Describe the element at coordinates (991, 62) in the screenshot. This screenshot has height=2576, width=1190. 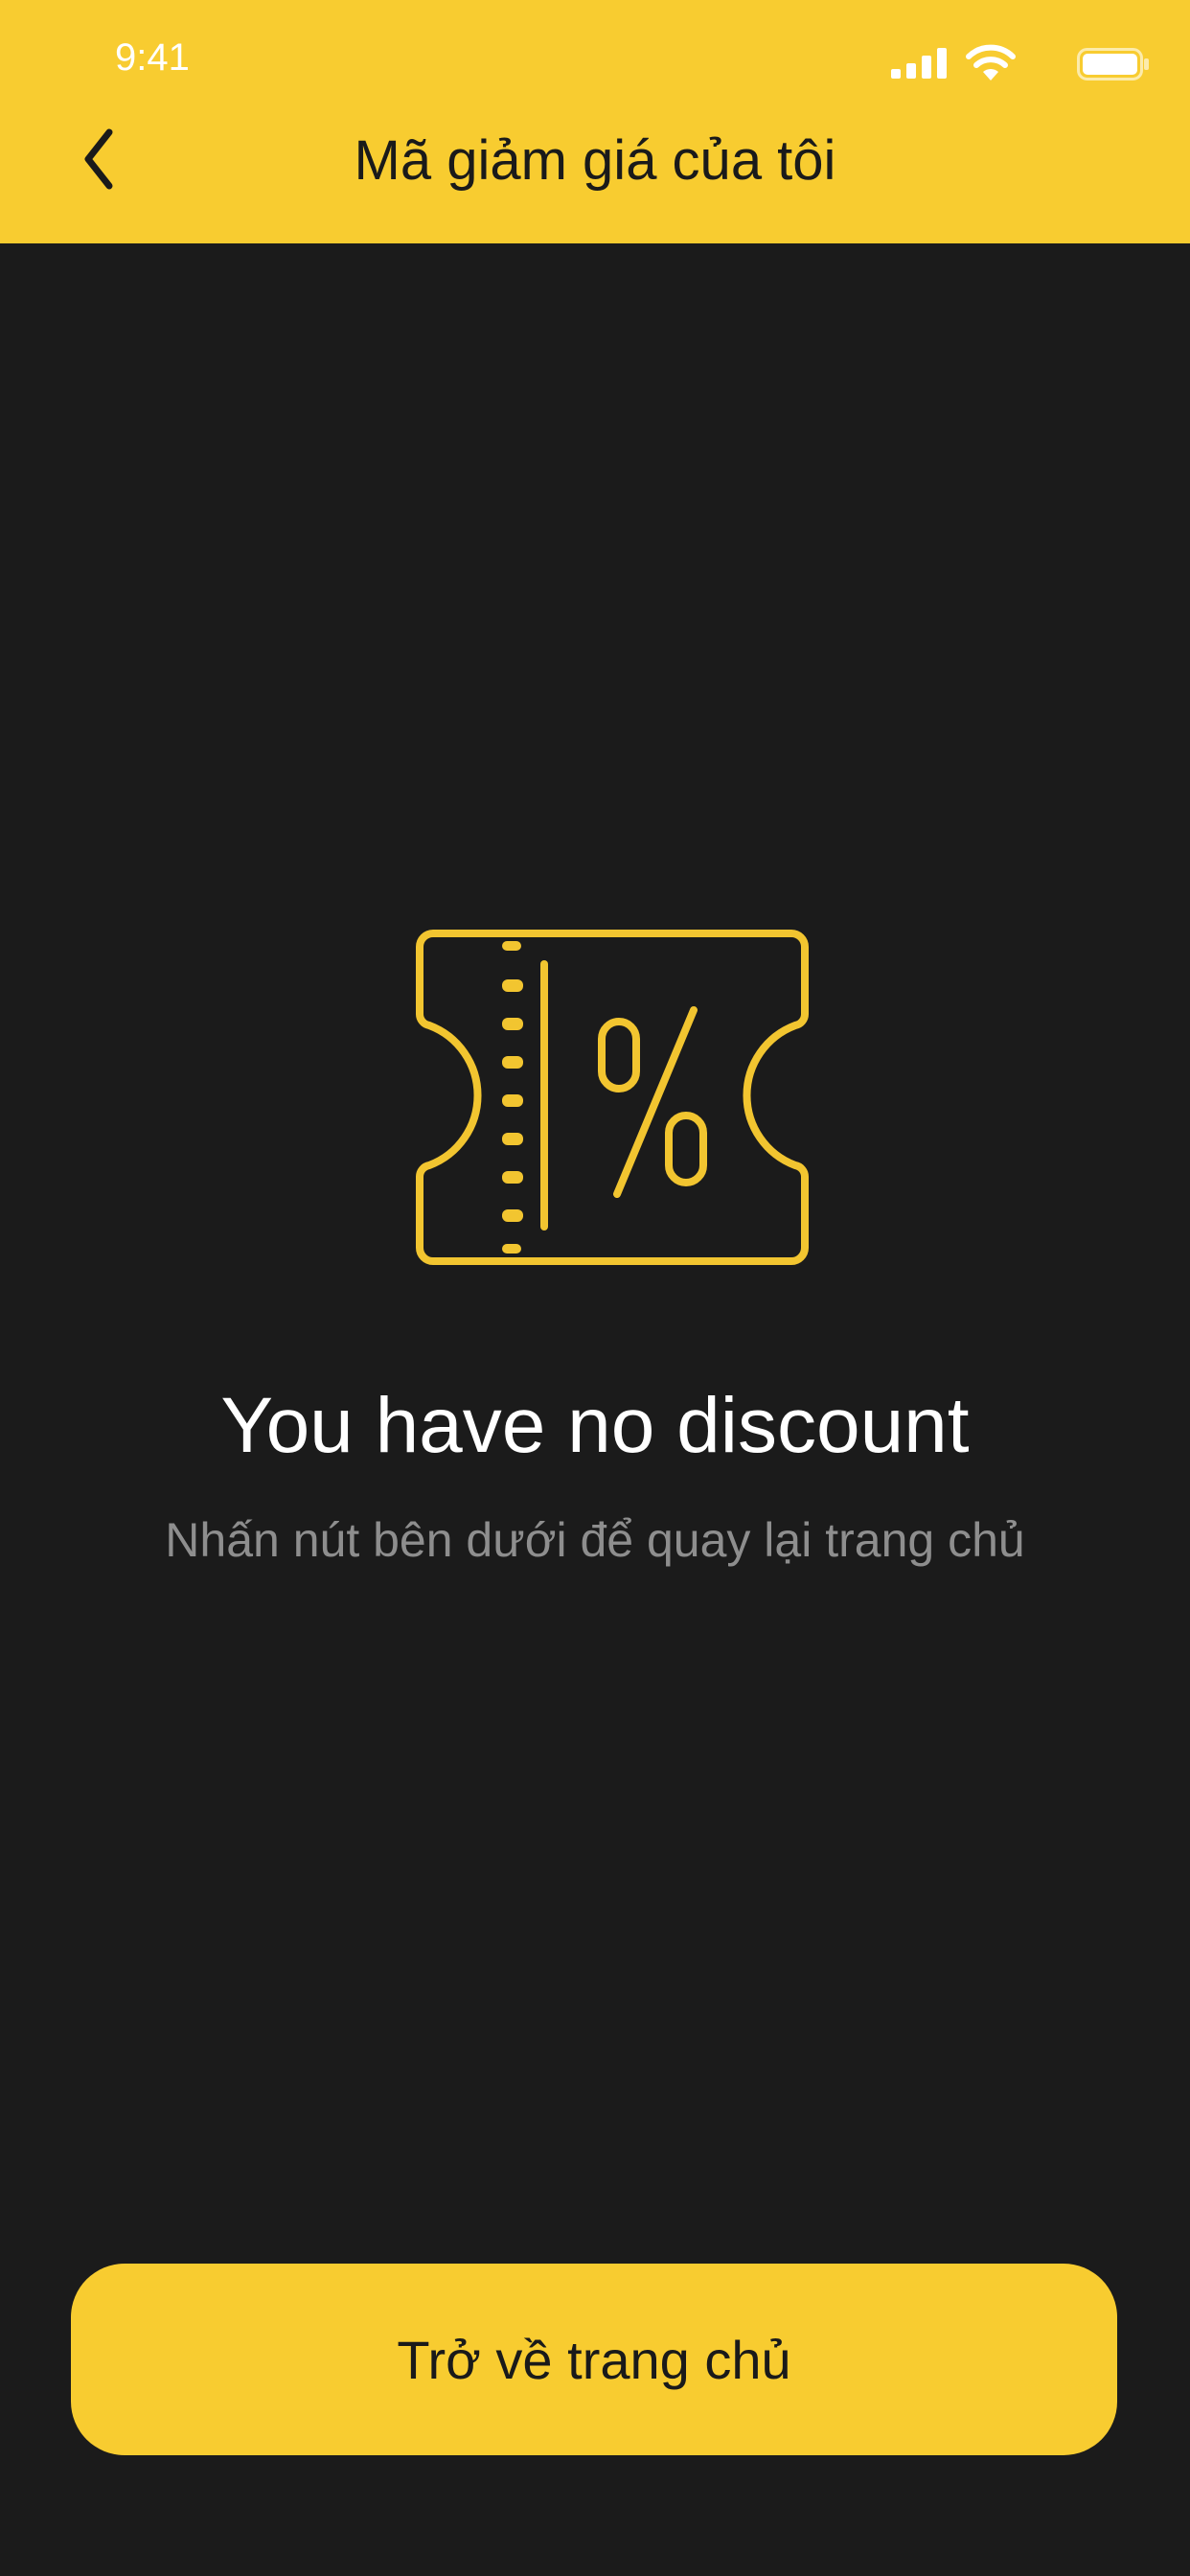
I see `wifi-icon` at that location.